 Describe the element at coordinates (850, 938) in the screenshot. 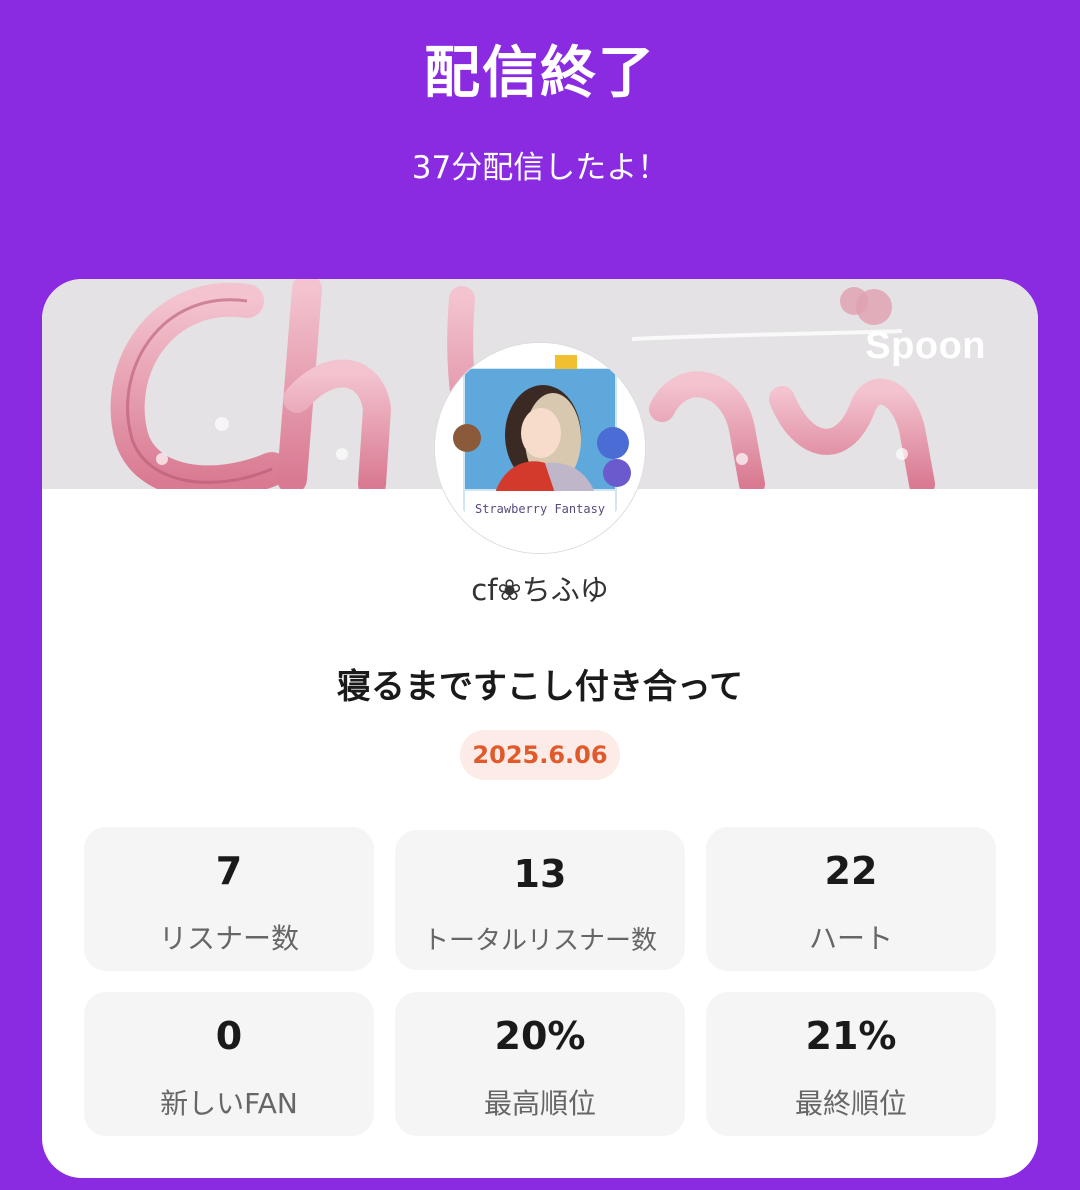

I see `stat-label: ハート` at that location.